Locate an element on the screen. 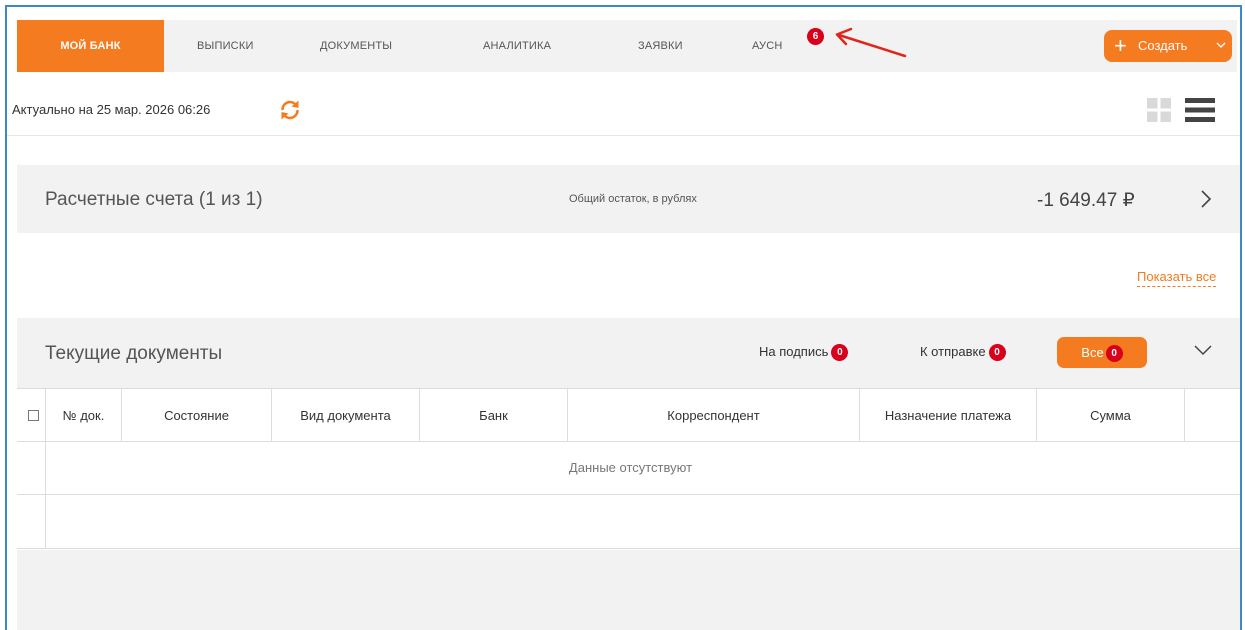 This screenshot has height=630, width=1245. column-amount: Сумма is located at coordinates (1111, 415).